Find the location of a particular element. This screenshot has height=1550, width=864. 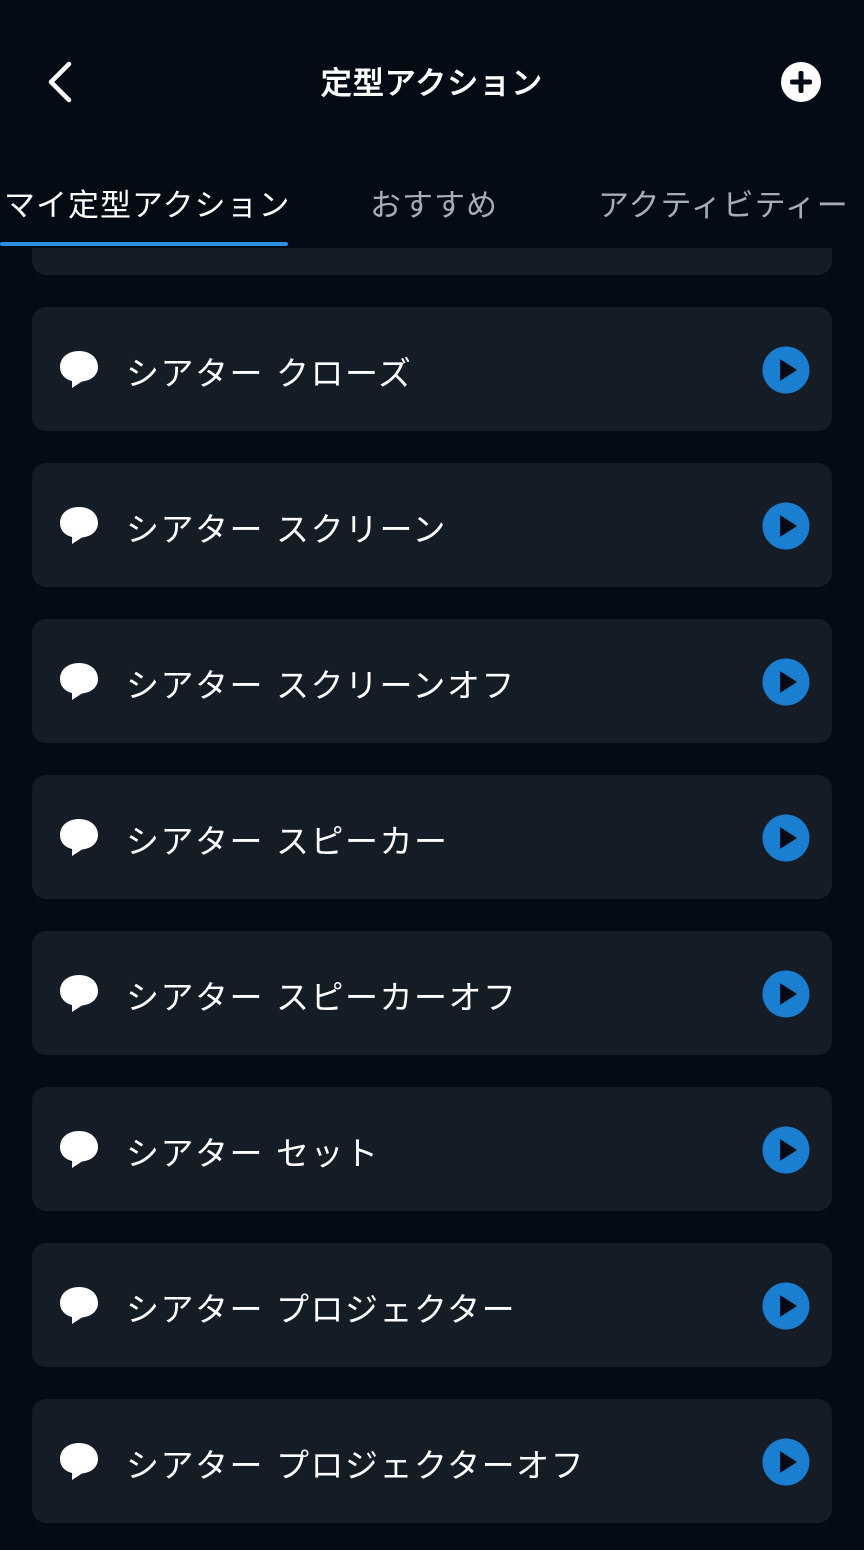

routine-card: シアター プロジェクターオフ is located at coordinates (432, 1461).